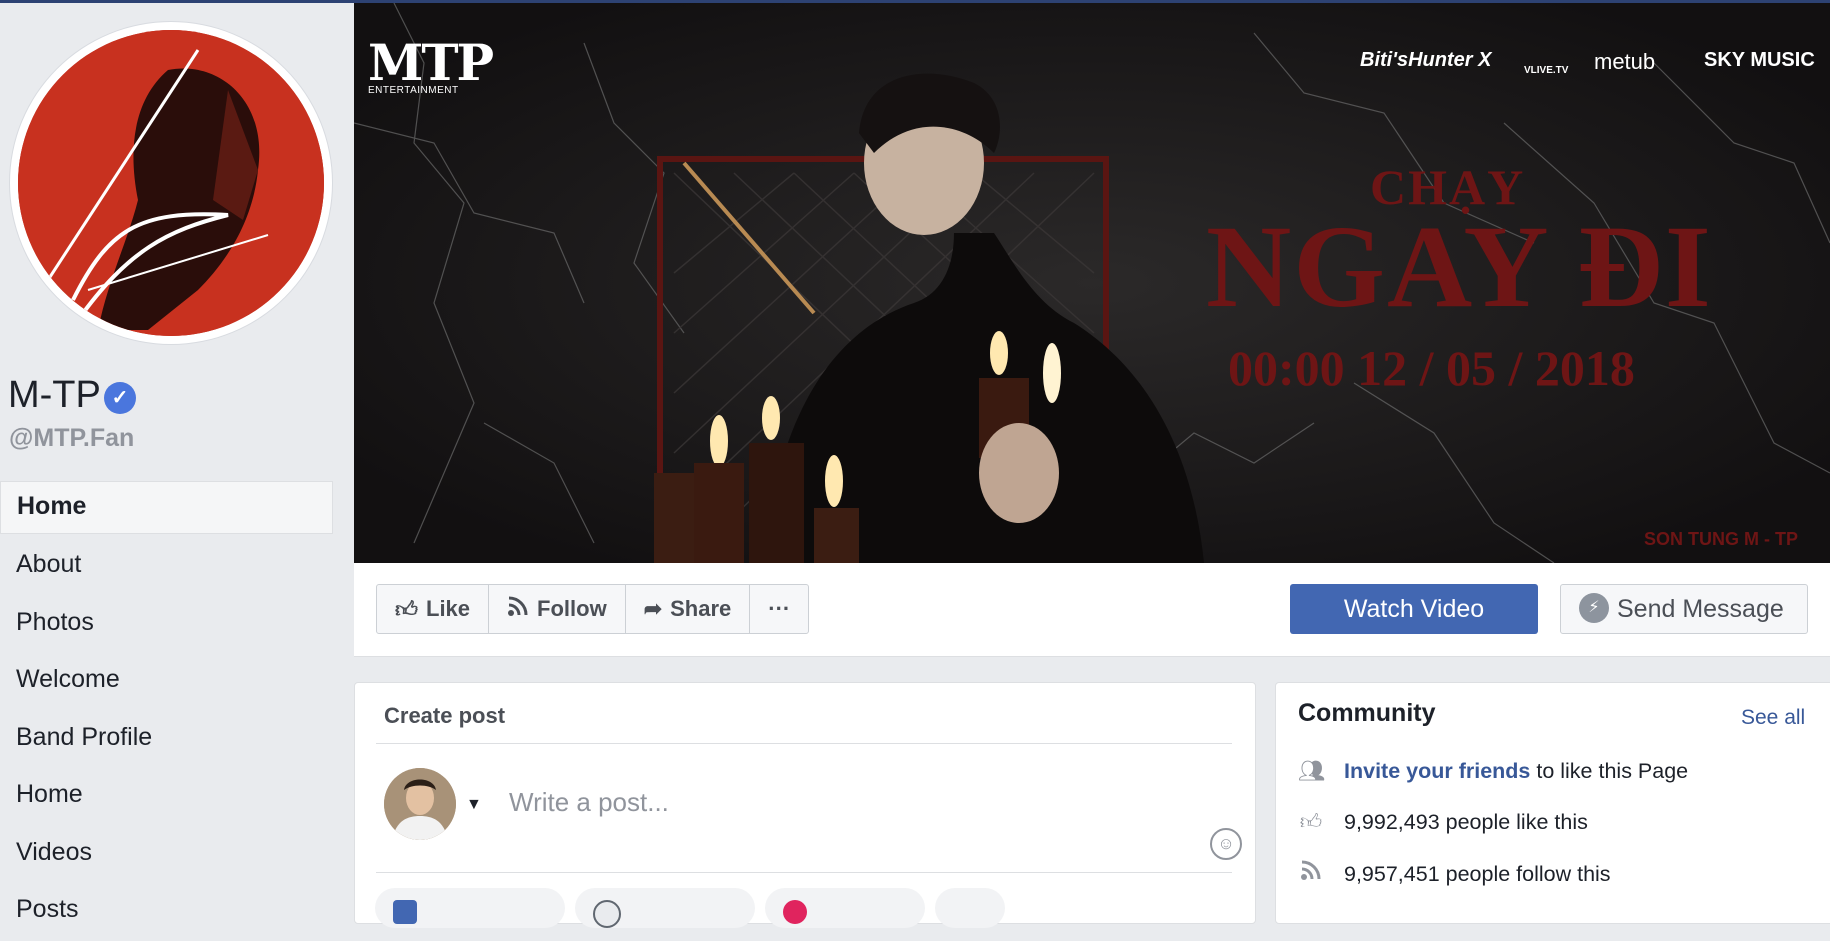 This screenshot has width=1830, height=941. I want to click on watch-video-button: Watch Video, so click(1414, 609).